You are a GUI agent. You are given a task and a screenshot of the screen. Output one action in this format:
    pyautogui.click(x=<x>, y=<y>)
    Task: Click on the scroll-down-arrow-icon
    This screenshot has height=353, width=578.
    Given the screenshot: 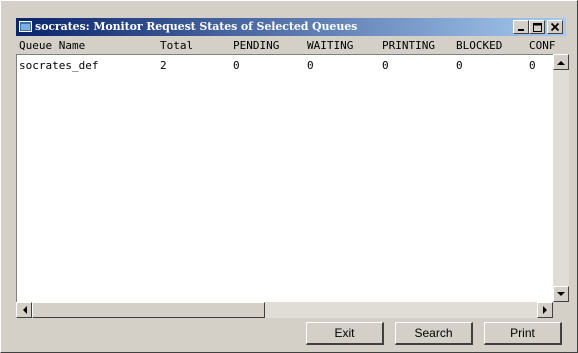 What is the action you would take?
    pyautogui.click(x=561, y=293)
    